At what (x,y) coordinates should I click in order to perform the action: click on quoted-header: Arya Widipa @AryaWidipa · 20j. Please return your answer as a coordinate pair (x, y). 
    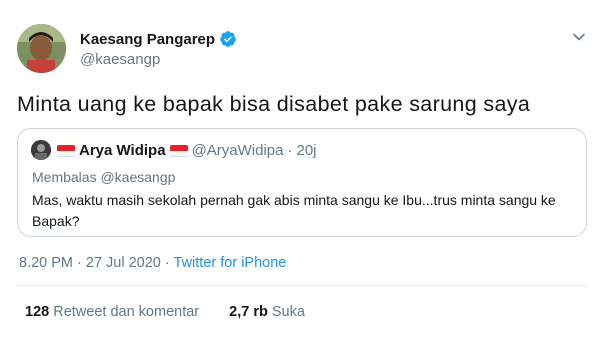
    Looking at the image, I should click on (187, 150).